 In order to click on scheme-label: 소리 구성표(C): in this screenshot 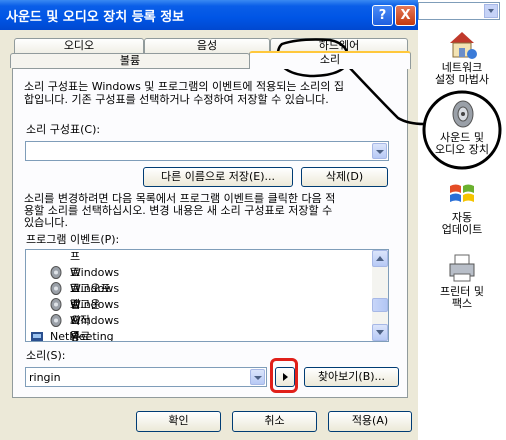, I will do `click(63, 129)`.